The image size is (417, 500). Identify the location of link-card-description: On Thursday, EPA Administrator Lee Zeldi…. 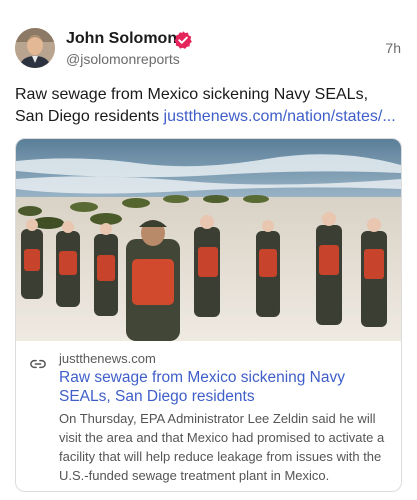
(222, 447).